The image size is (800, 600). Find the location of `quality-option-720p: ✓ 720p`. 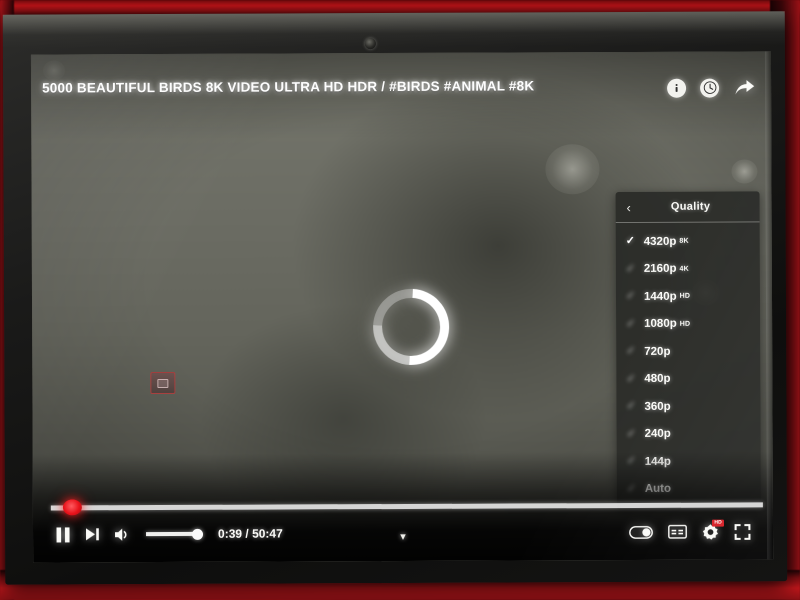

quality-option-720p: ✓ 720p is located at coordinates (688, 351).